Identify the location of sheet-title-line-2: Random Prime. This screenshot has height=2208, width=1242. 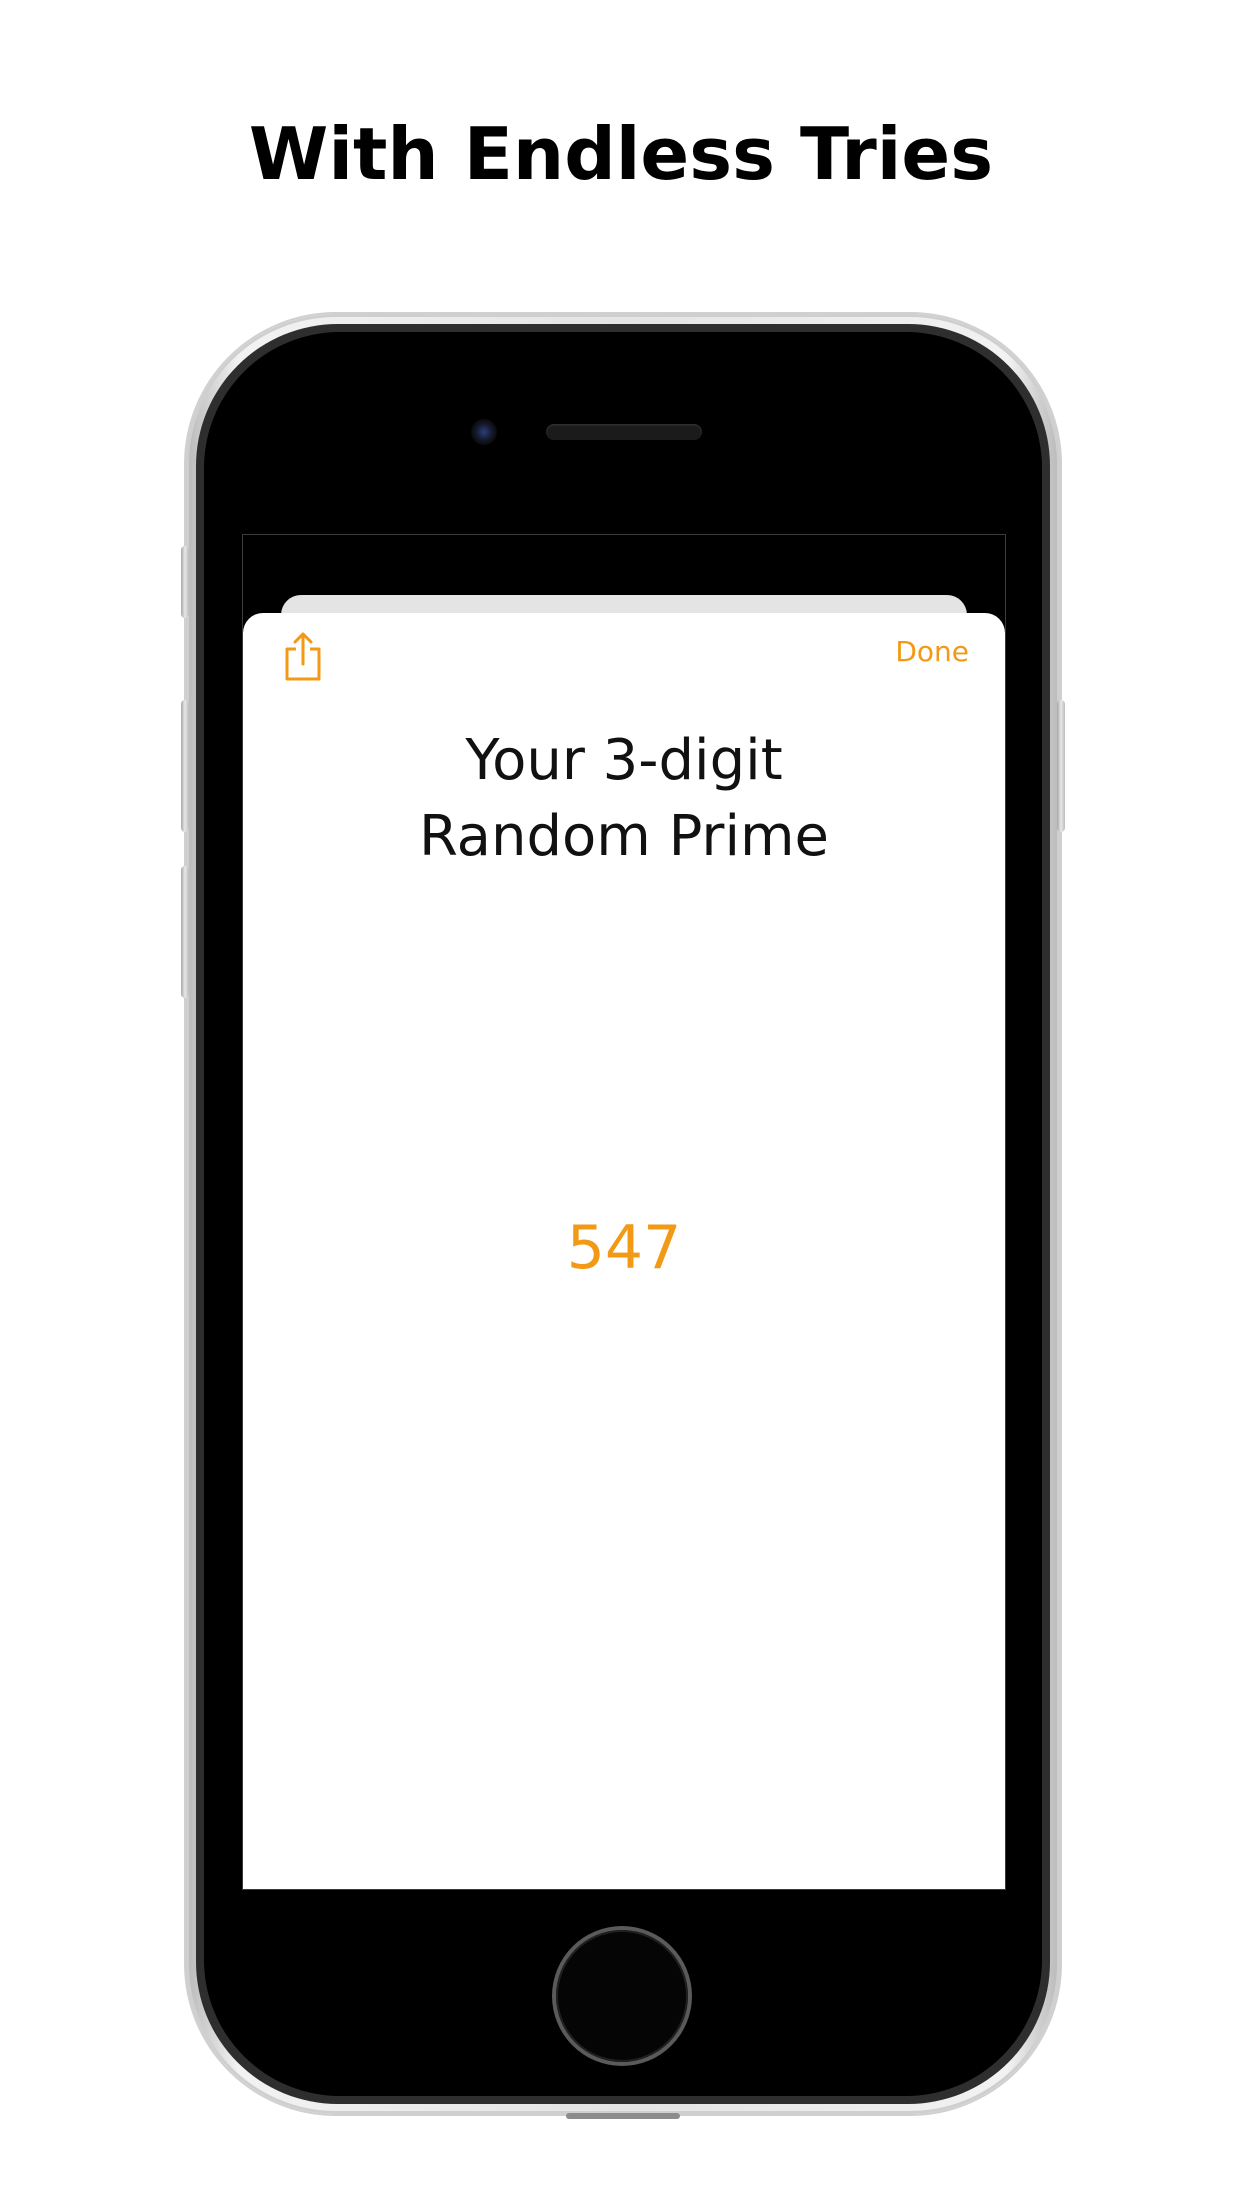
(624, 836).